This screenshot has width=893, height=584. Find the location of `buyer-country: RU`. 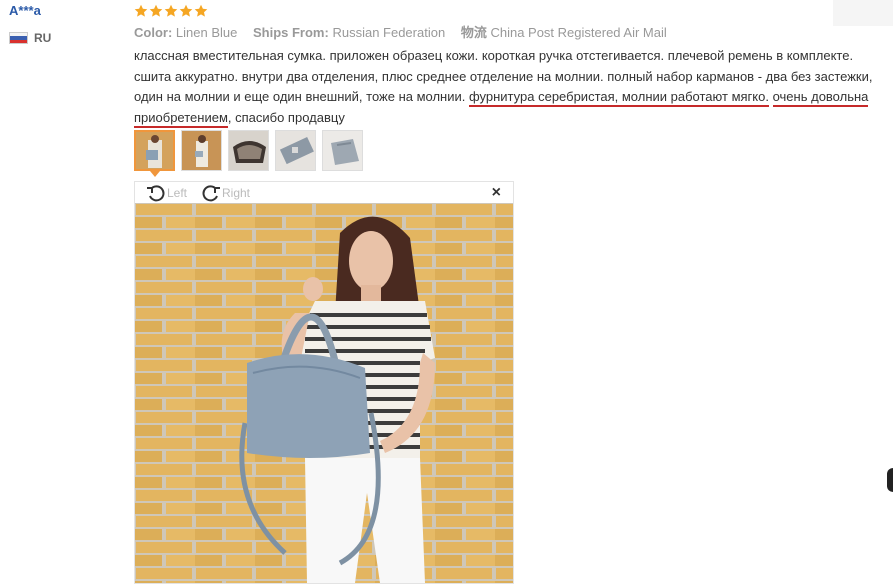

buyer-country: RU is located at coordinates (64, 38).